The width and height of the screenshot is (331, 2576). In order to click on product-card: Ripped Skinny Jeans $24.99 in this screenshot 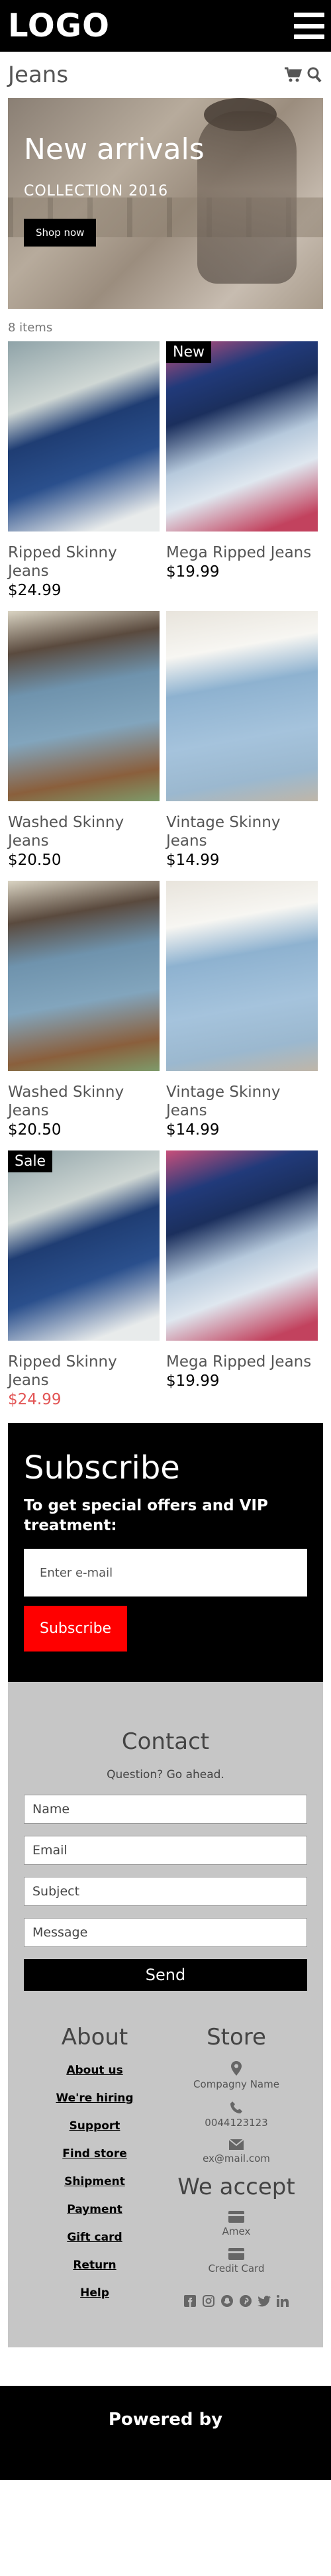, I will do `click(84, 471)`.